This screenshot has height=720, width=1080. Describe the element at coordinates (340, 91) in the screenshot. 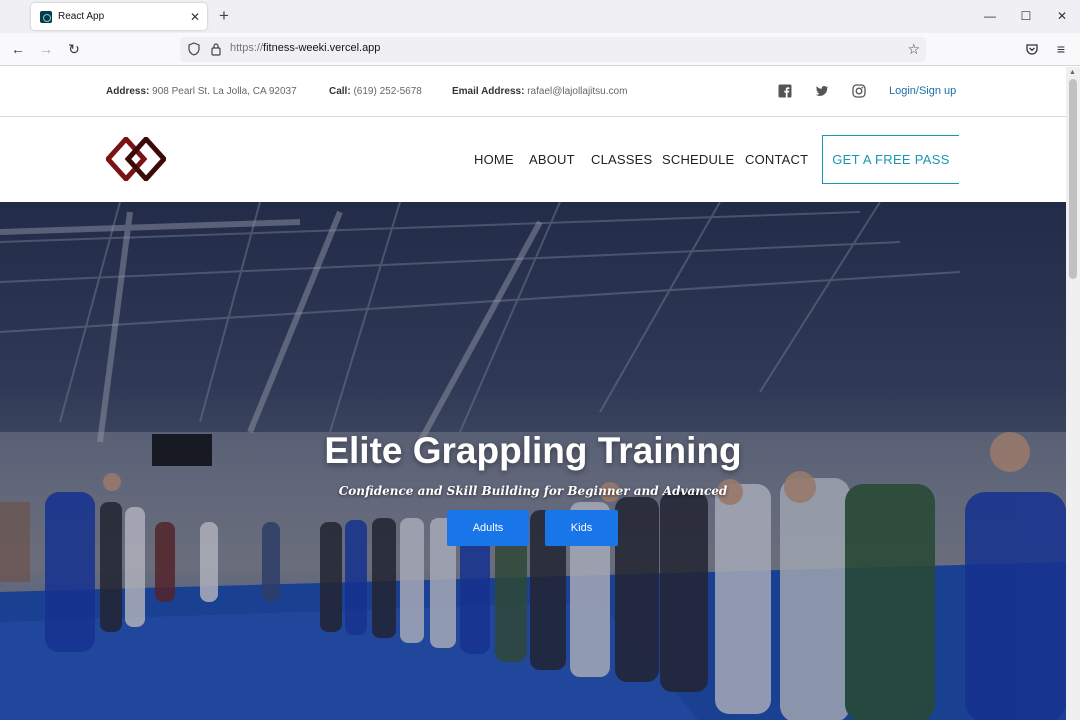

I see `call-label: Call:` at that location.